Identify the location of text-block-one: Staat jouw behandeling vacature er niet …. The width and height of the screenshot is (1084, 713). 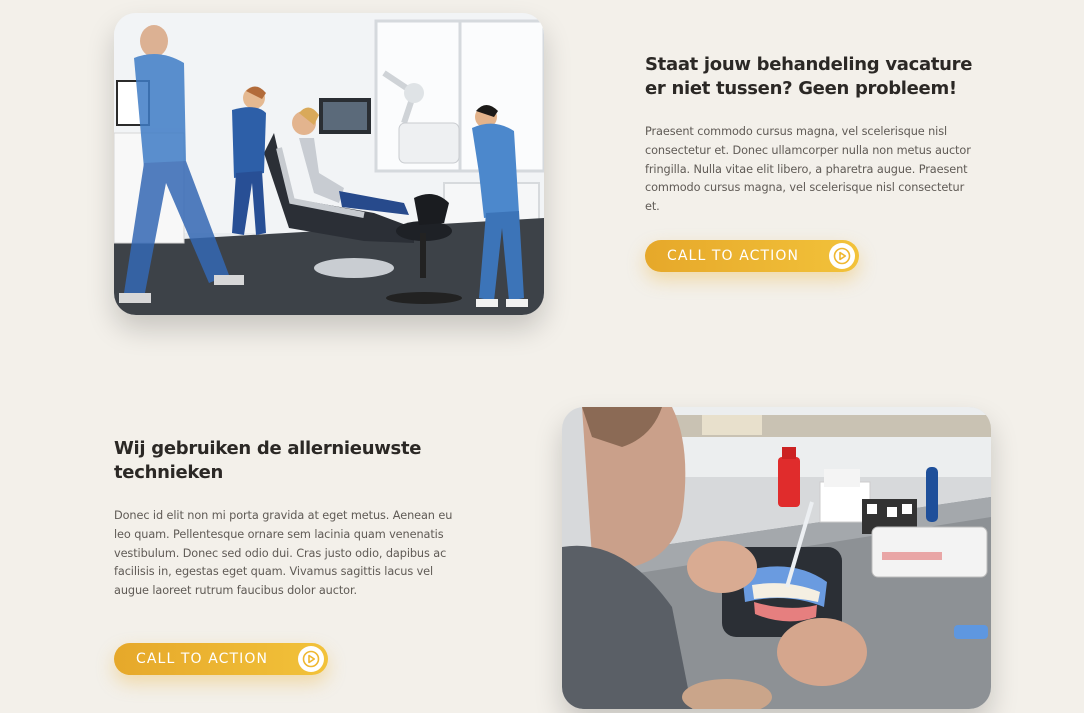
(825, 135).